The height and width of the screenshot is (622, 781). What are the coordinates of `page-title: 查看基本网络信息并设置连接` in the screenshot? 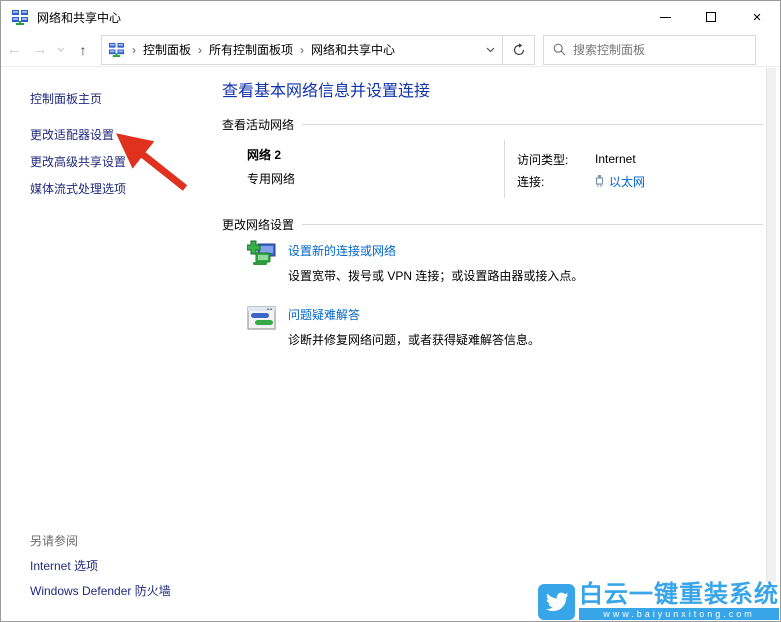 It's located at (326, 91).